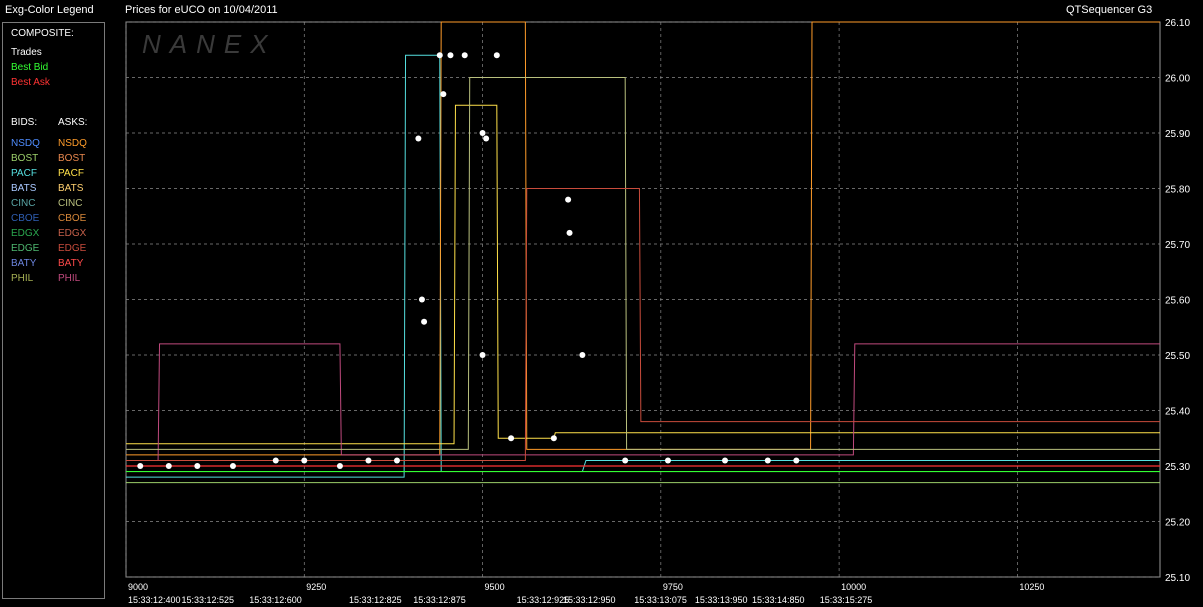 The width and height of the screenshot is (1203, 607). What do you see at coordinates (316, 587) in the screenshot?
I see `x-seq-tick-label: 9250` at bounding box center [316, 587].